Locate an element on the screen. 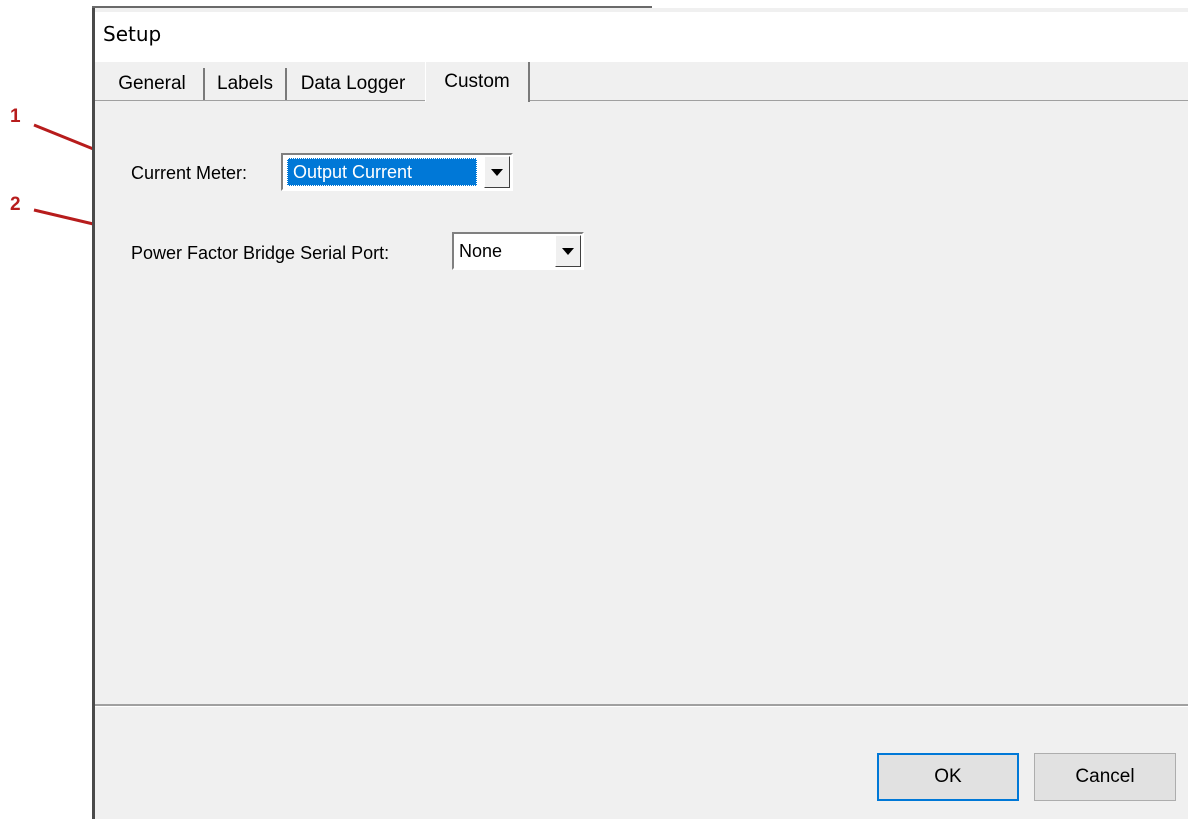 The width and height of the screenshot is (1188, 819). button-area-separator-highlight is located at coordinates (641, 706).